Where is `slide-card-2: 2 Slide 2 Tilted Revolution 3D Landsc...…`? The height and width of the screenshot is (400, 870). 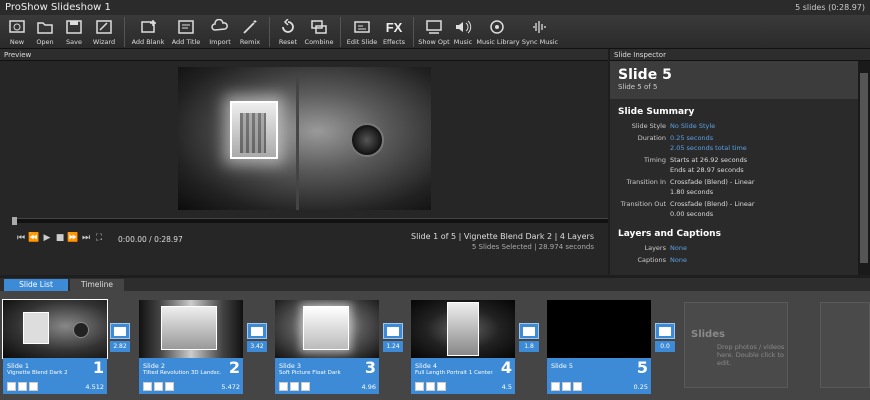
slide-card-2: 2 Slide 2 Tilted Revolution 3D Landsc...… is located at coordinates (191, 347).